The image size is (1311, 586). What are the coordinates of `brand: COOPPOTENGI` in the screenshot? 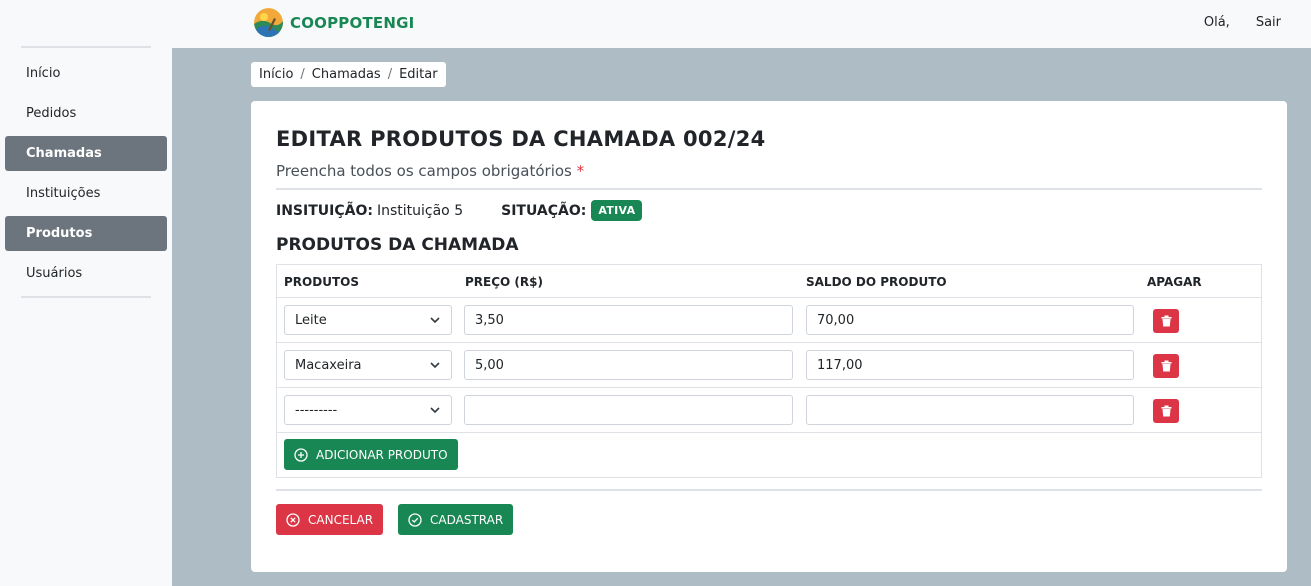 It's located at (334, 22).